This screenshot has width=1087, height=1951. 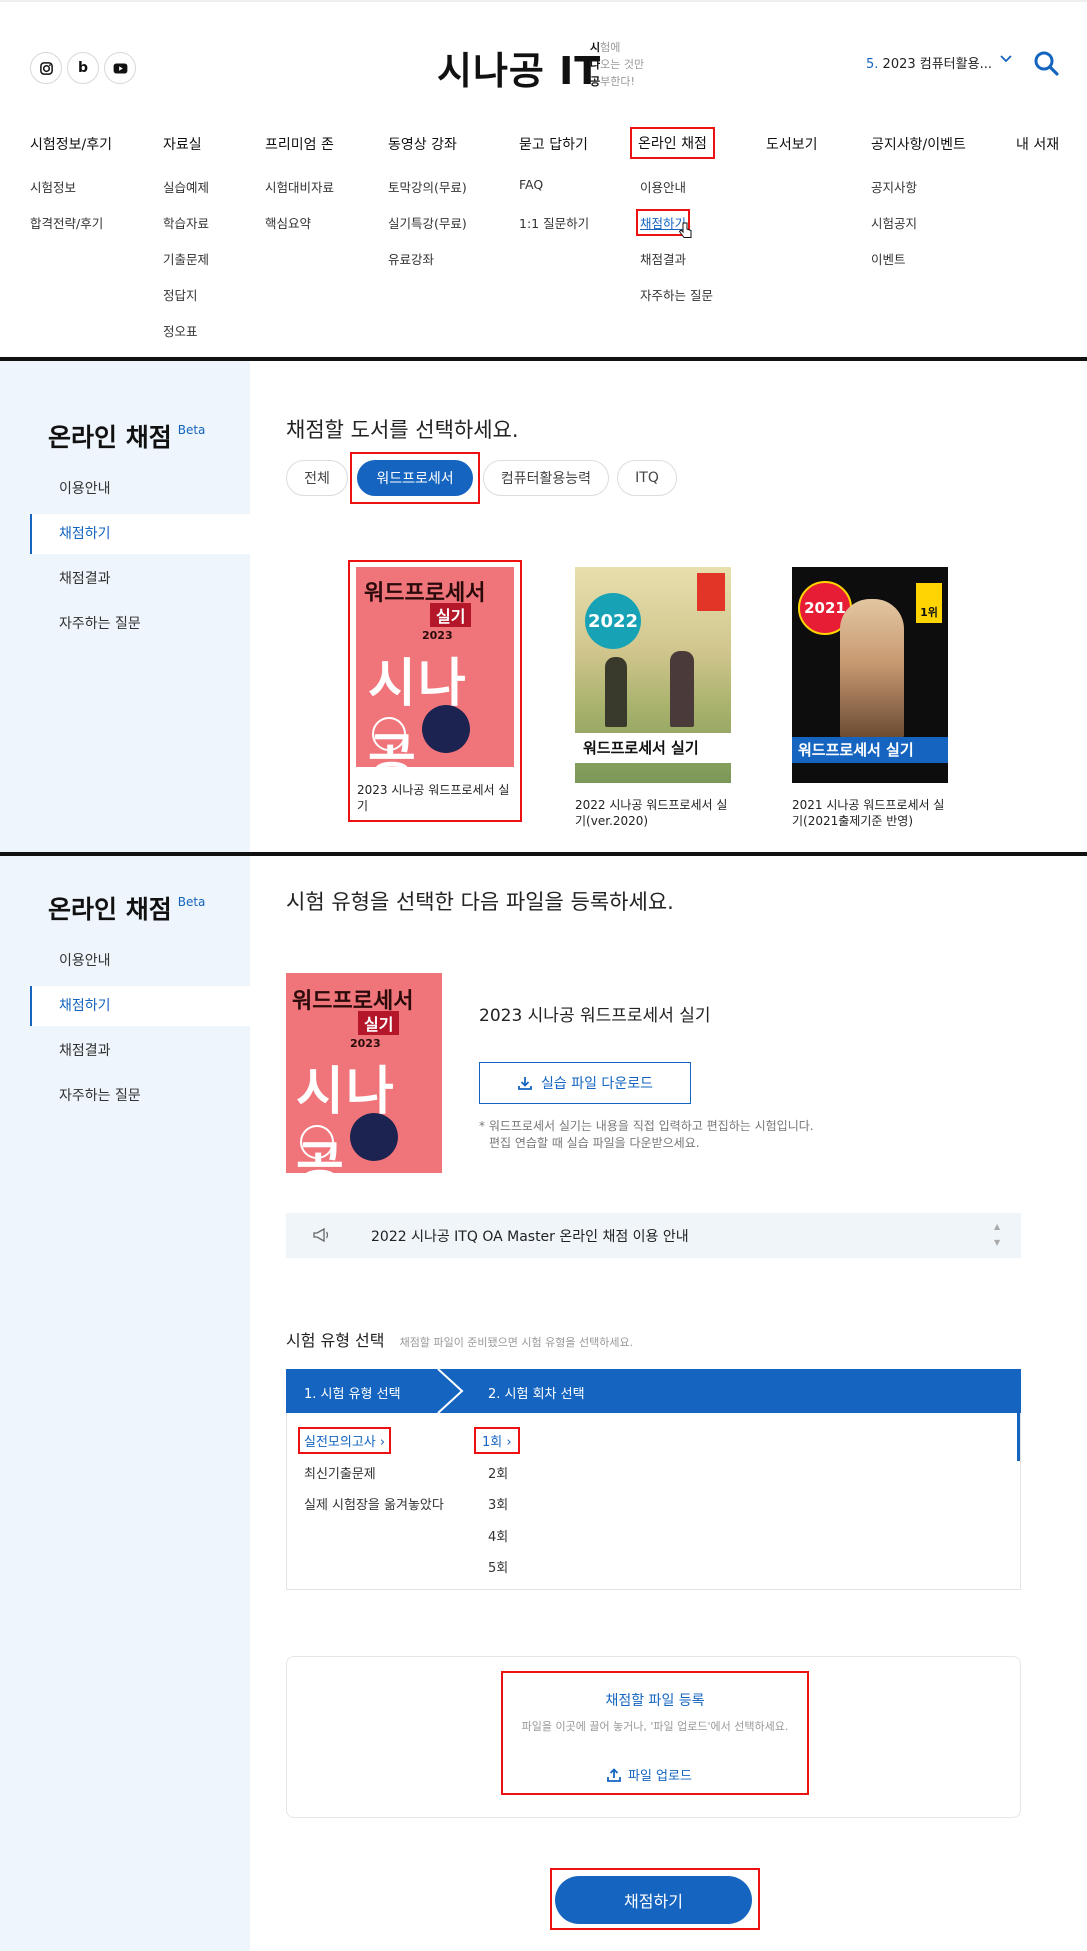 I want to click on exam-selector-number: 5., so click(x=872, y=64).